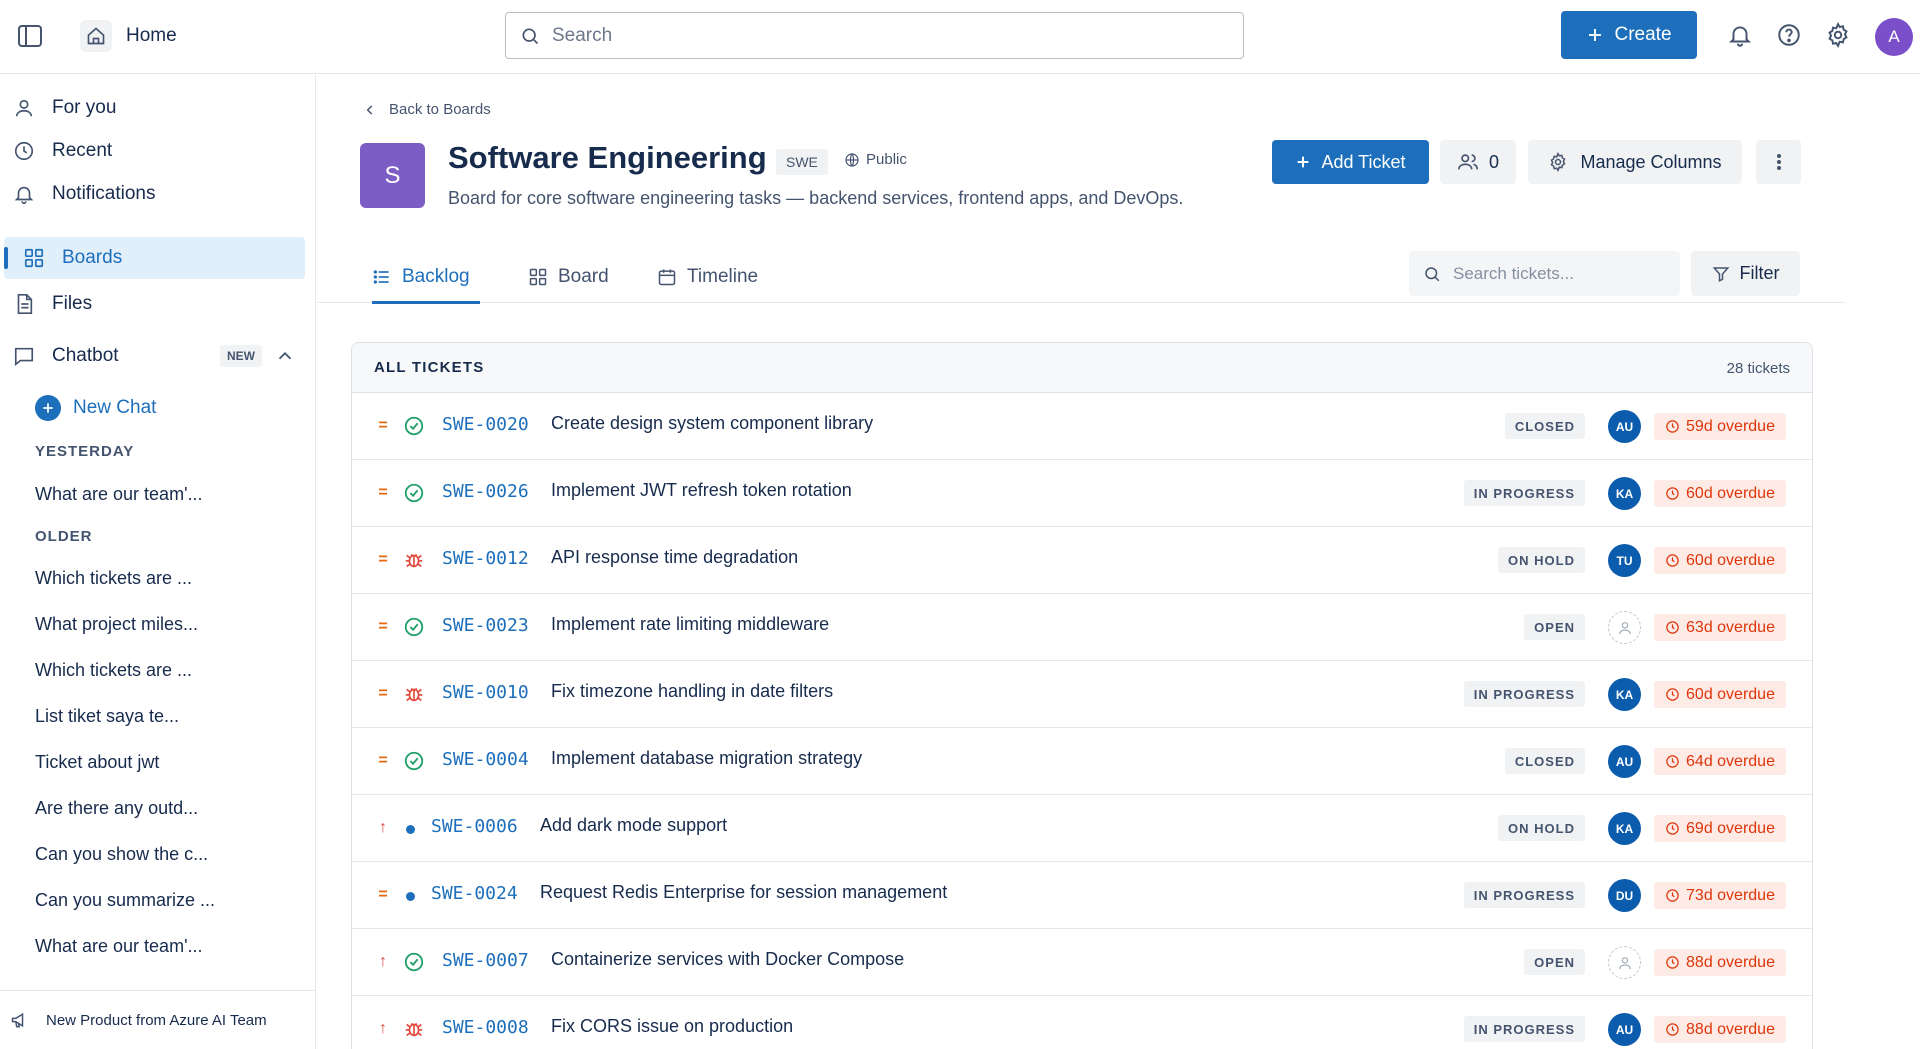 Image resolution: width=1920 pixels, height=1049 pixels. What do you see at coordinates (674, 557) in the screenshot?
I see `ticket-title: API response time degradation` at bounding box center [674, 557].